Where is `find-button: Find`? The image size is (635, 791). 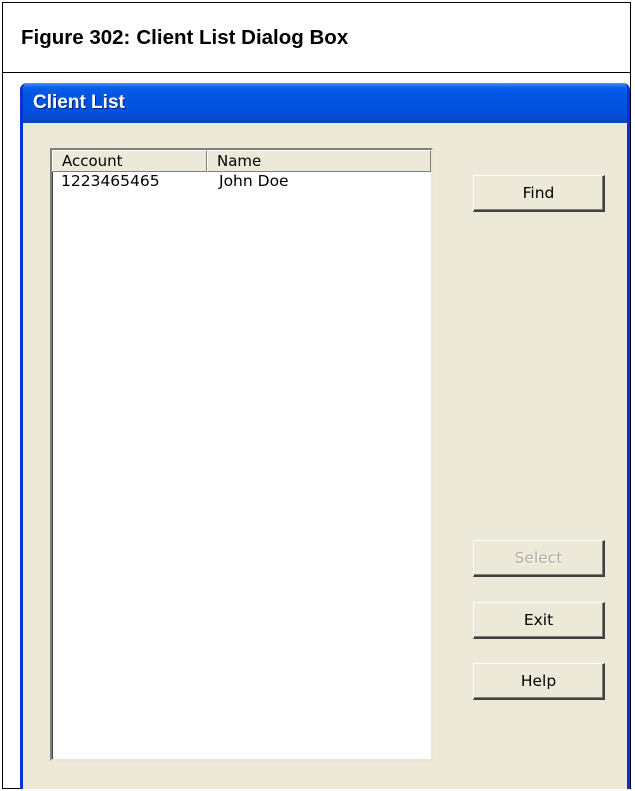 find-button: Find is located at coordinates (539, 193).